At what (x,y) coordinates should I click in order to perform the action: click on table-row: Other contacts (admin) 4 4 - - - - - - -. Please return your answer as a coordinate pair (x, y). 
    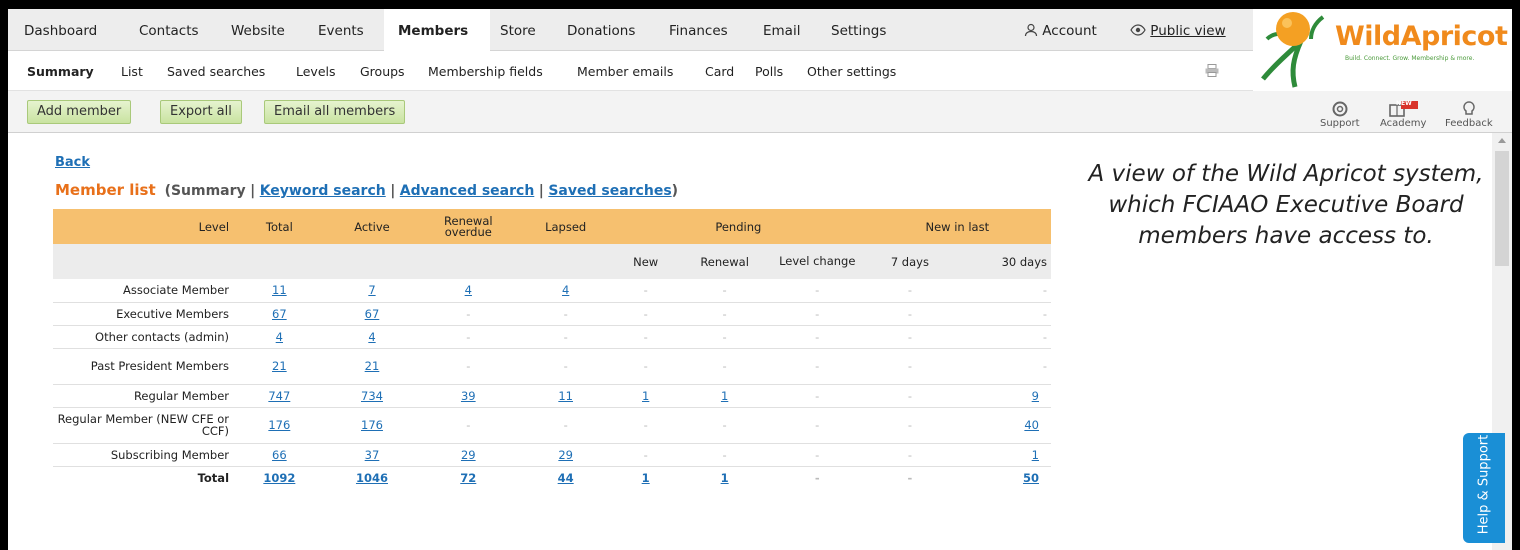
    Looking at the image, I should click on (552, 337).